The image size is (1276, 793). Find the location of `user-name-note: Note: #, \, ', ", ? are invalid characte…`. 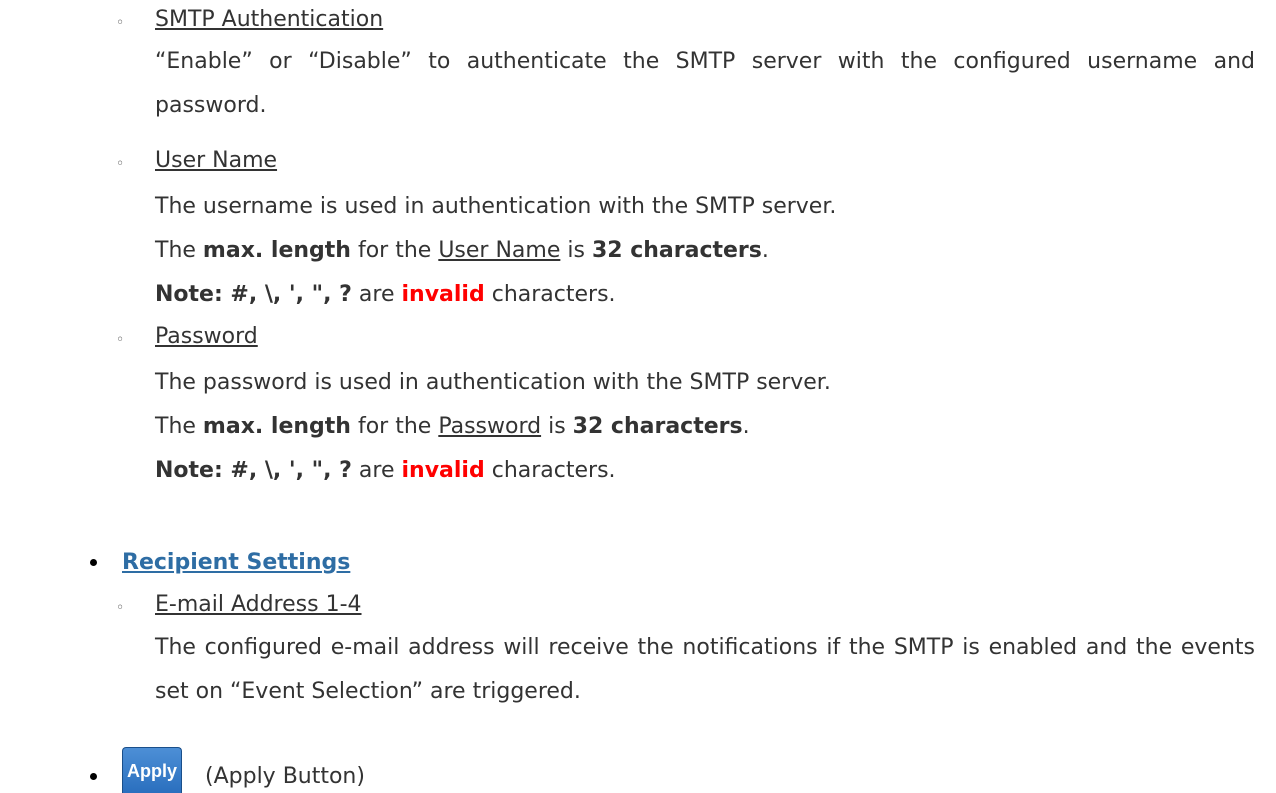

user-name-note: Note: #, \, ', ", ? are invalid characte… is located at coordinates (385, 295).